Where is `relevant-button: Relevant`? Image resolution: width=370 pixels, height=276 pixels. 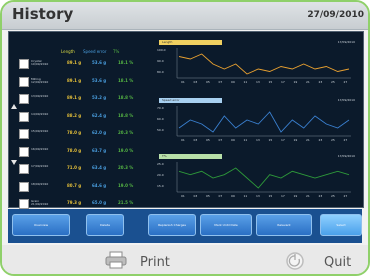
relevant-button: Relevant is located at coordinates (284, 225).